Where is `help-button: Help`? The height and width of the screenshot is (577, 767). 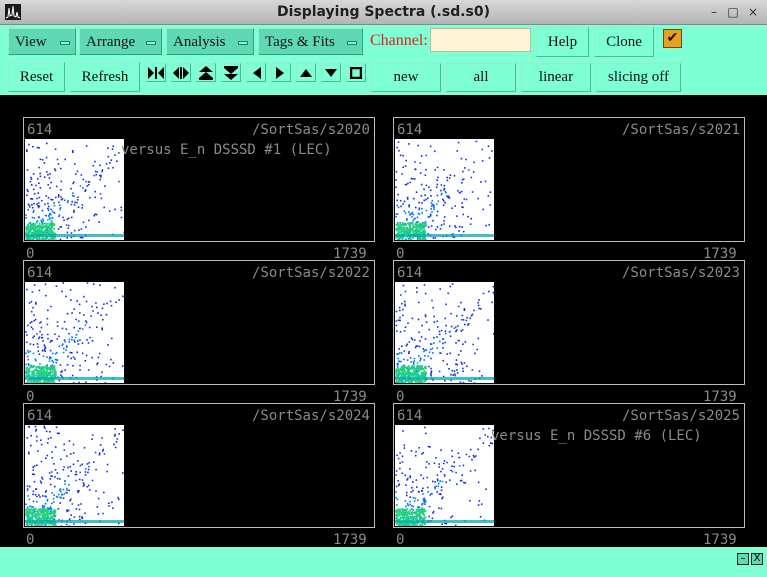 help-button: Help is located at coordinates (562, 42).